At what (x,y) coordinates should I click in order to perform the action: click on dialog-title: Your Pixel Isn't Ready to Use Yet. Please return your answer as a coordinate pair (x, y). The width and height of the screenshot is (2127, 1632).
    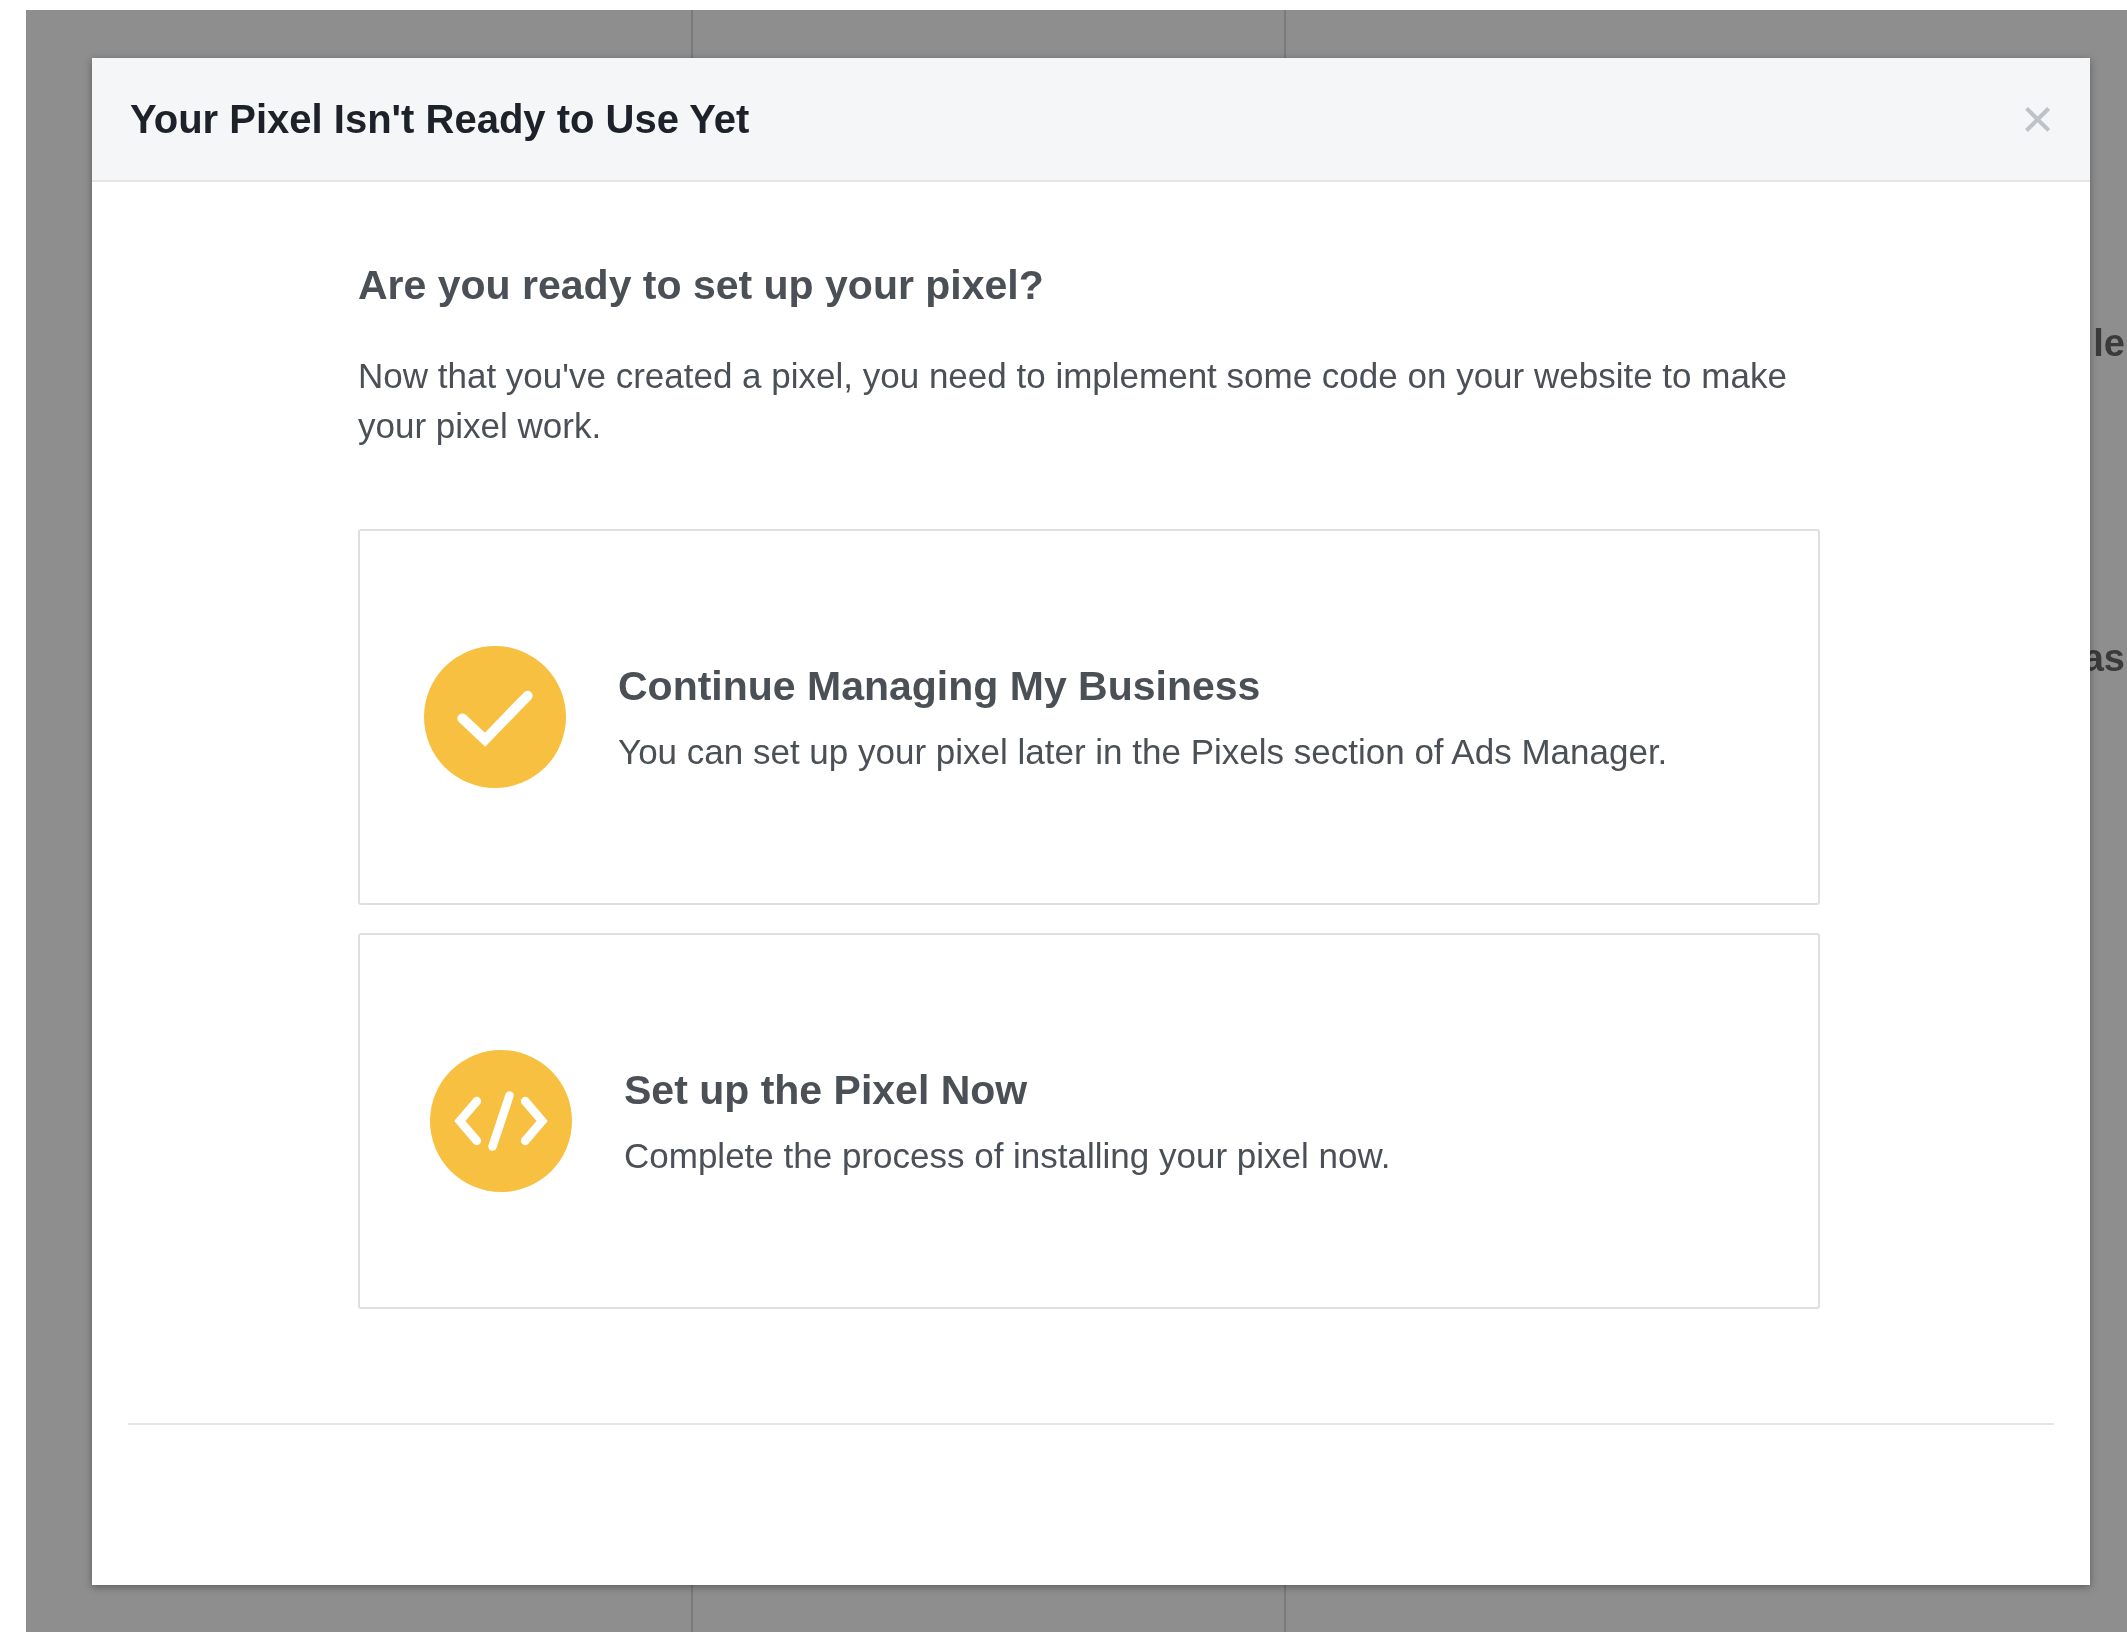
    Looking at the image, I should click on (440, 119).